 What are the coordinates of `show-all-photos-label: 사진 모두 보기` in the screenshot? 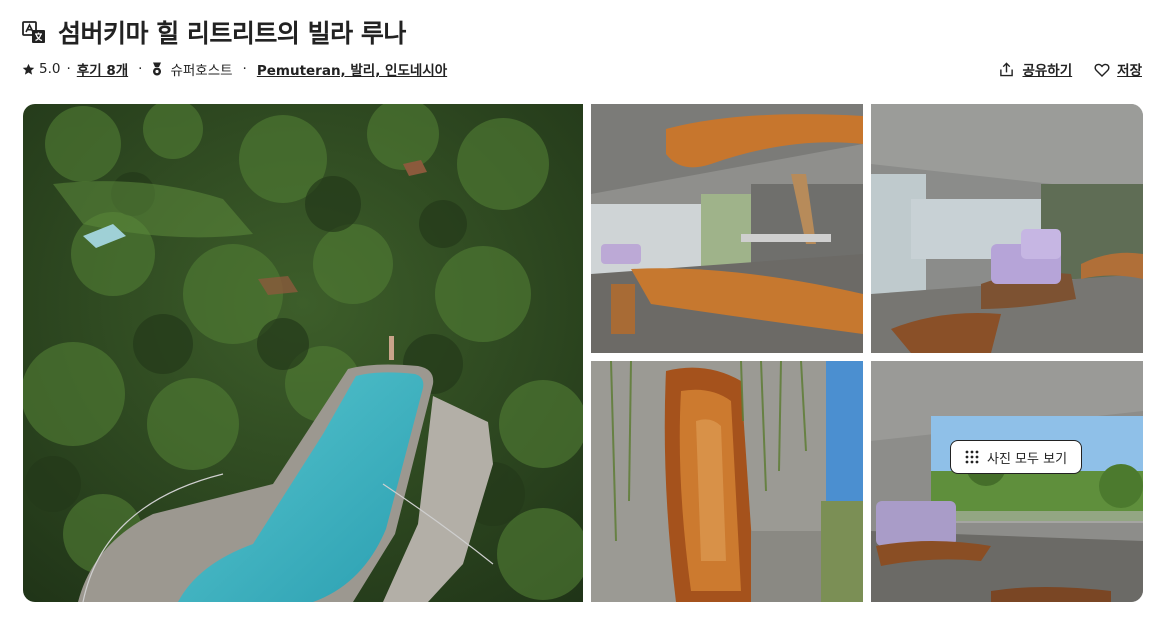 It's located at (1027, 459).